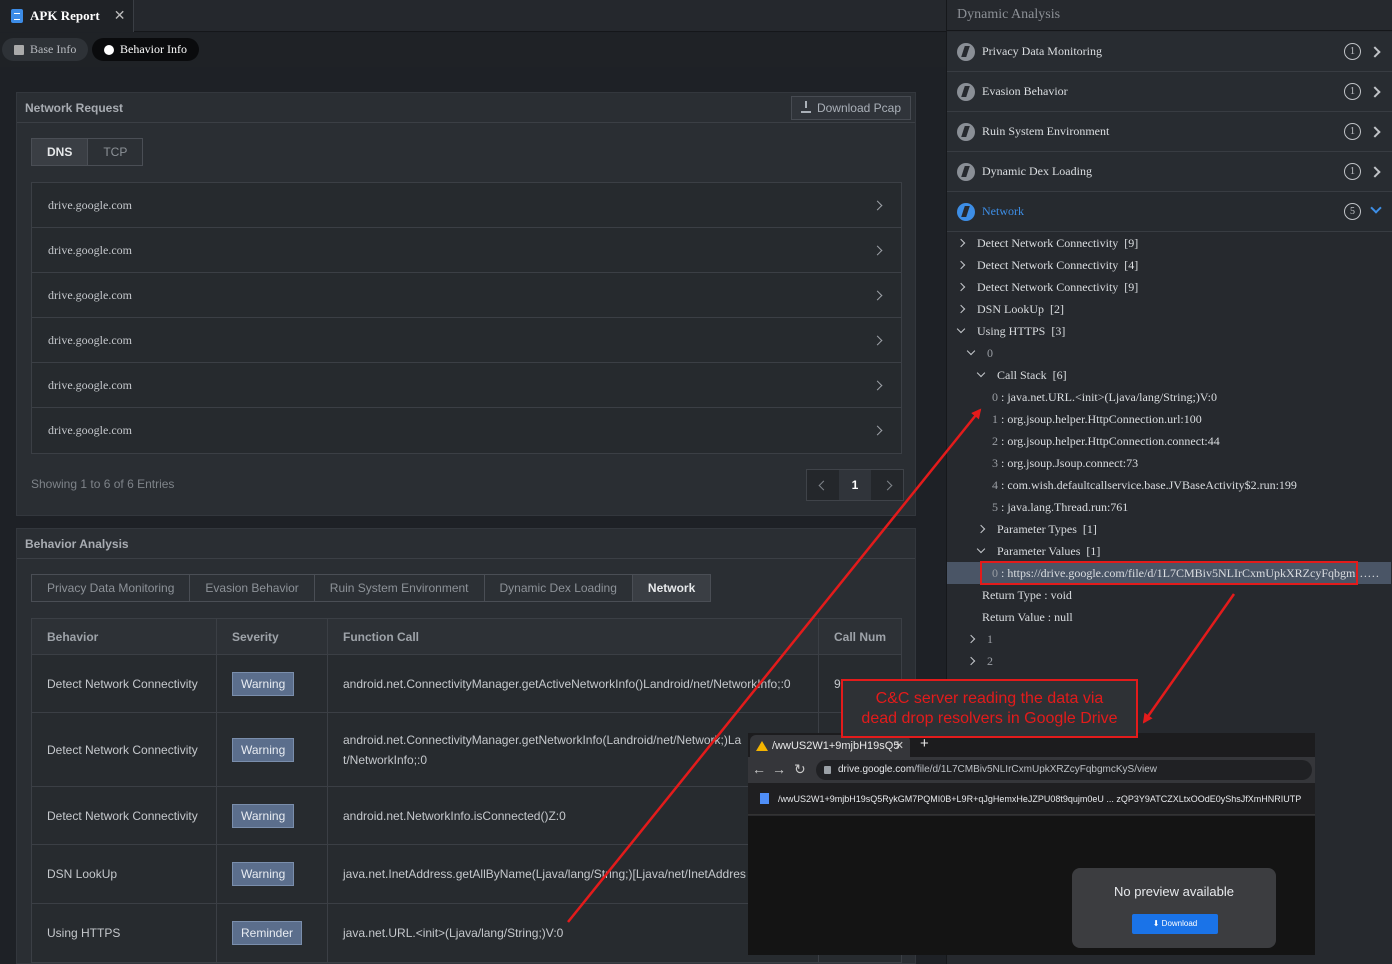  I want to click on tree-node: Parameter Values [1], so click(1038, 551).